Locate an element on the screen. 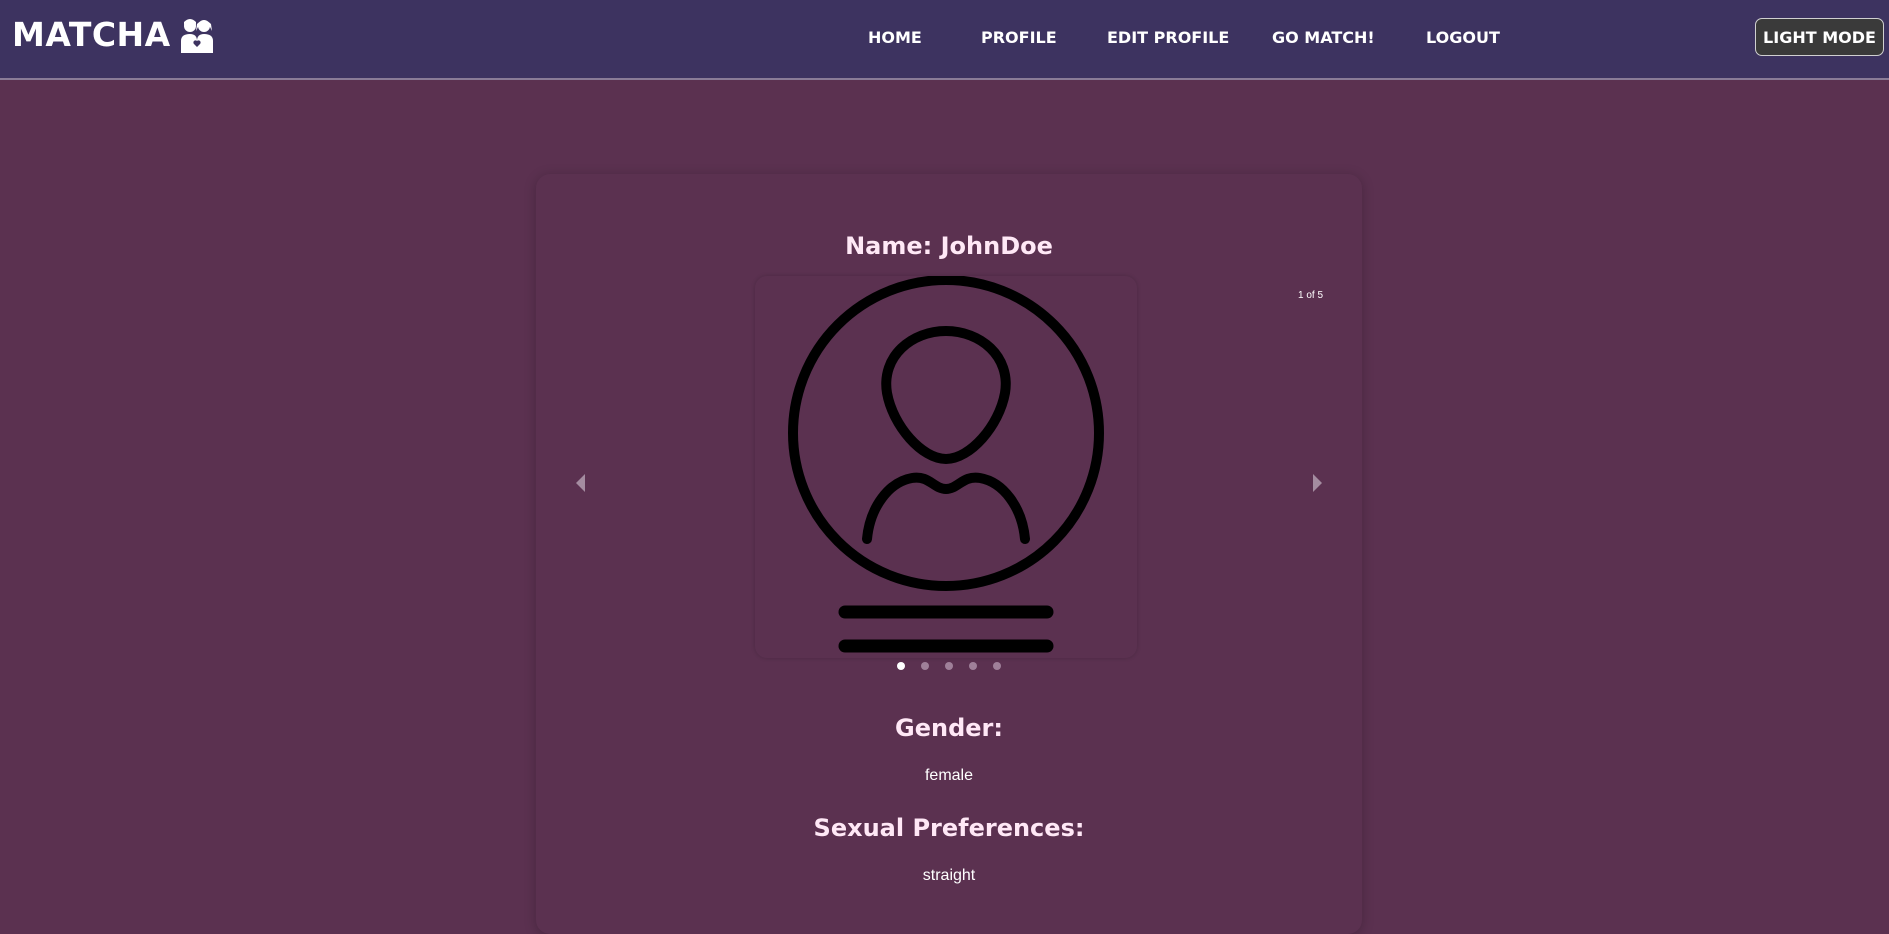 This screenshot has width=1889, height=934. caret-left-icon is located at coordinates (580, 483).